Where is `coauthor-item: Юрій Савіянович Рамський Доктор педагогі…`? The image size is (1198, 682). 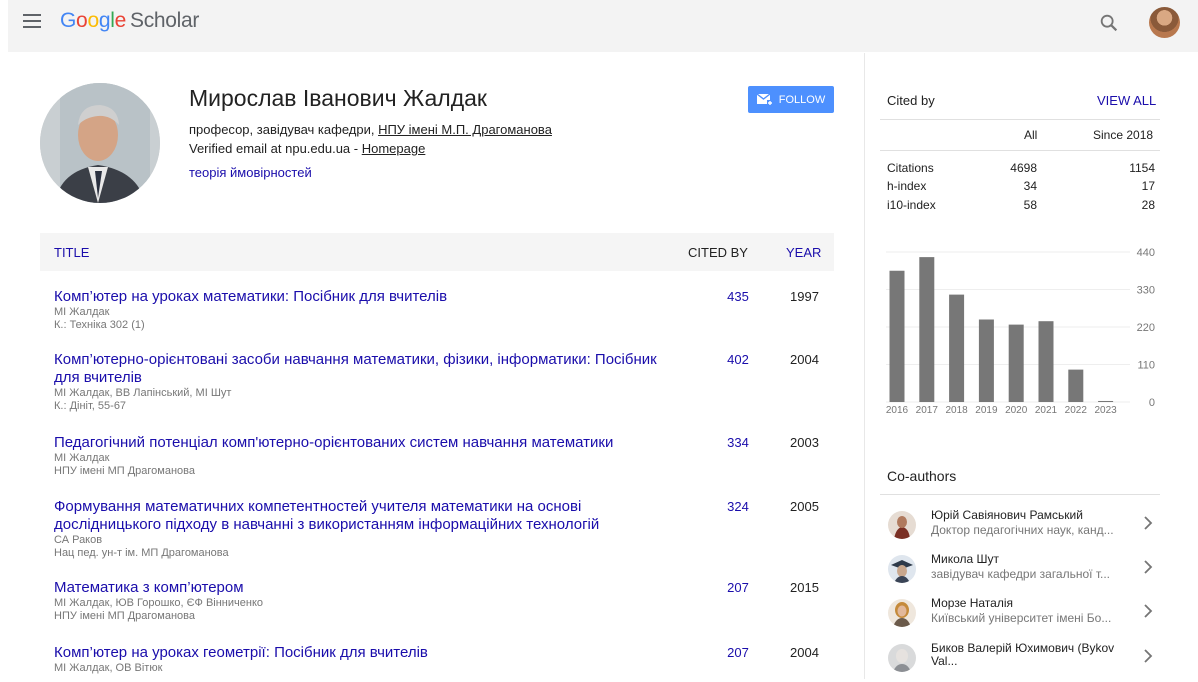
coauthor-item: Юрій Савіянович Рамський Доктор педагогі… is located at coordinates (1020, 528).